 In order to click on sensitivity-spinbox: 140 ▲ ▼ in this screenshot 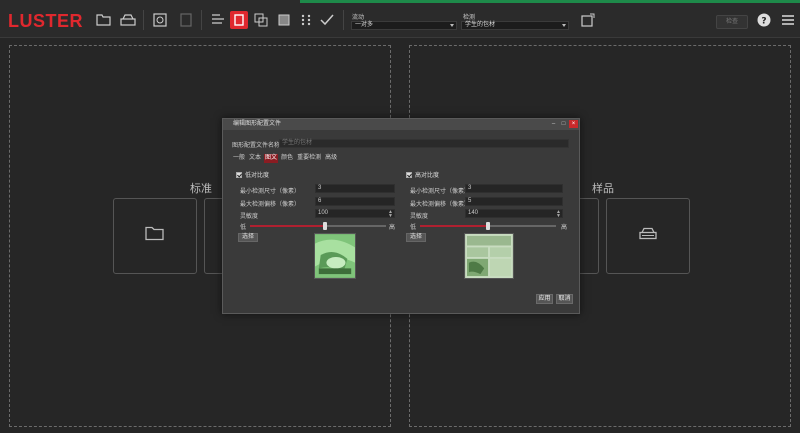, I will do `click(514, 214)`.